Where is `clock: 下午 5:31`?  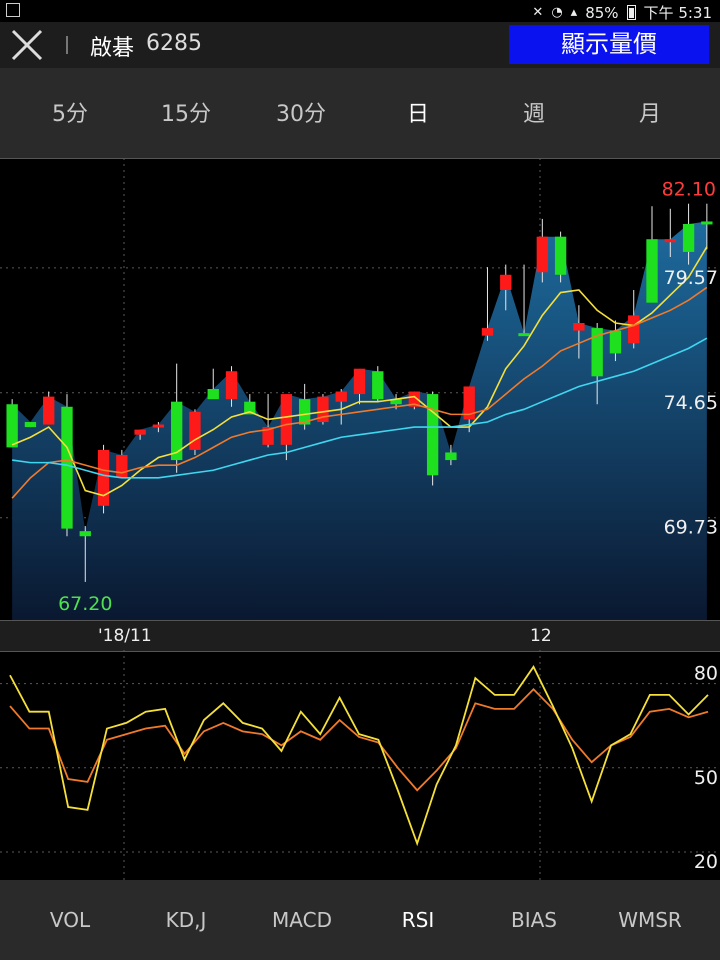 clock: 下午 5:31 is located at coordinates (677, 13).